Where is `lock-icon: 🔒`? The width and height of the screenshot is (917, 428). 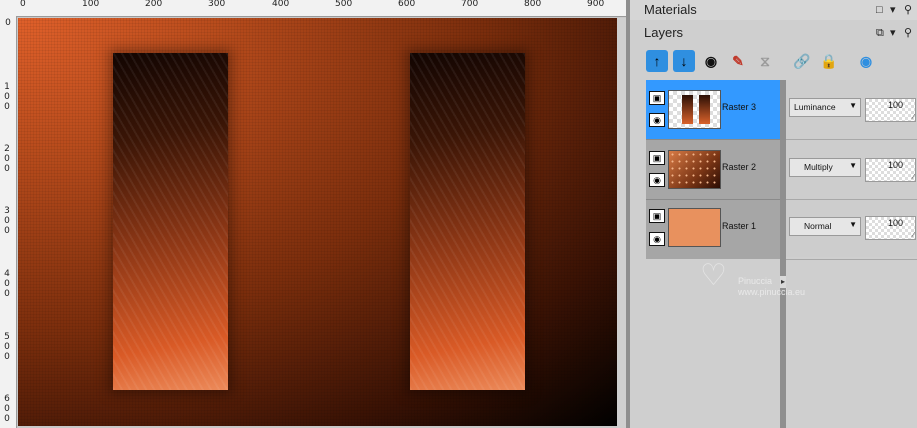 lock-icon: 🔒 is located at coordinates (829, 61).